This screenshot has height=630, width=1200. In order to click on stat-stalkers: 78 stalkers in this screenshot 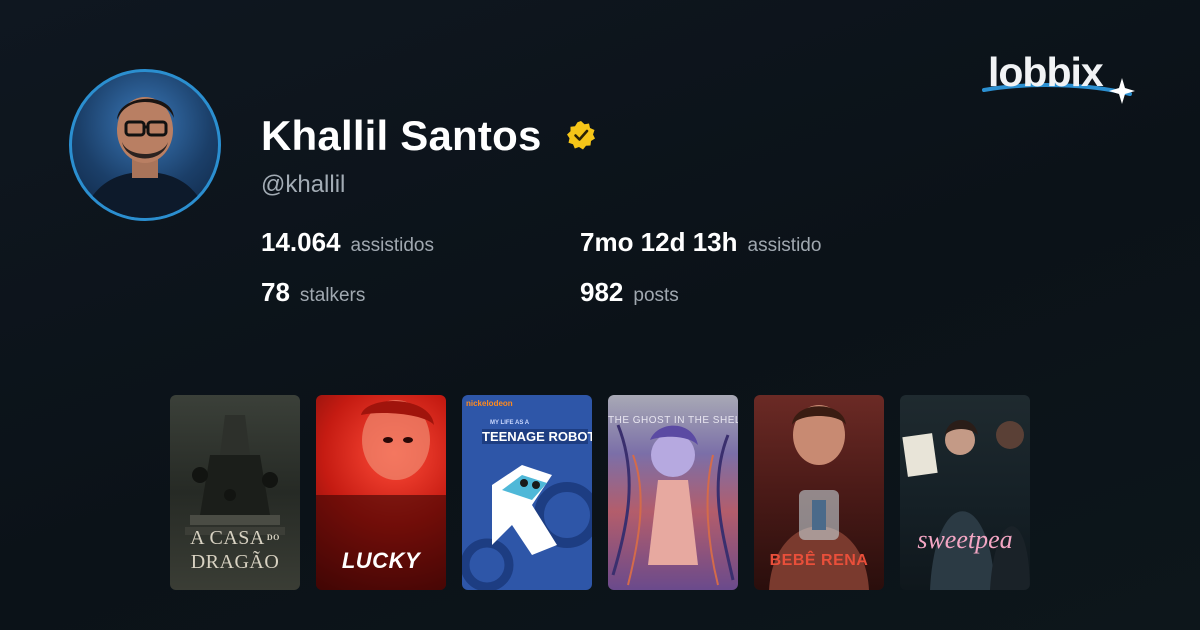, I will do `click(313, 294)`.